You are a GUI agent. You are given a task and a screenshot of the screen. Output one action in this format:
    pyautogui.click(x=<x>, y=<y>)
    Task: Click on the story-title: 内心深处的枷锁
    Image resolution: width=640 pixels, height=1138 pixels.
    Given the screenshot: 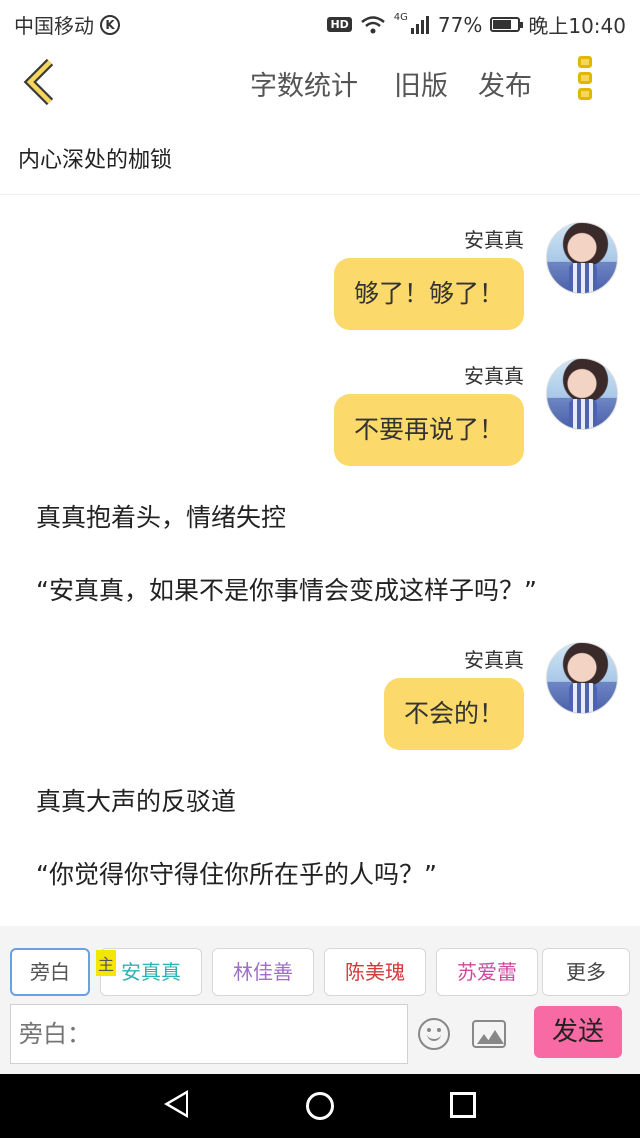 What is the action you would take?
    pyautogui.click(x=95, y=158)
    